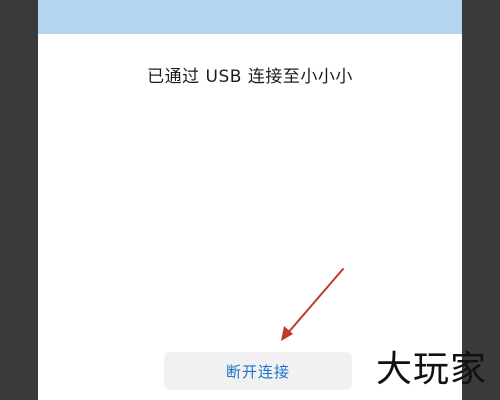 The width and height of the screenshot is (500, 400). I want to click on disconnect-button: 断开连接, so click(258, 371).